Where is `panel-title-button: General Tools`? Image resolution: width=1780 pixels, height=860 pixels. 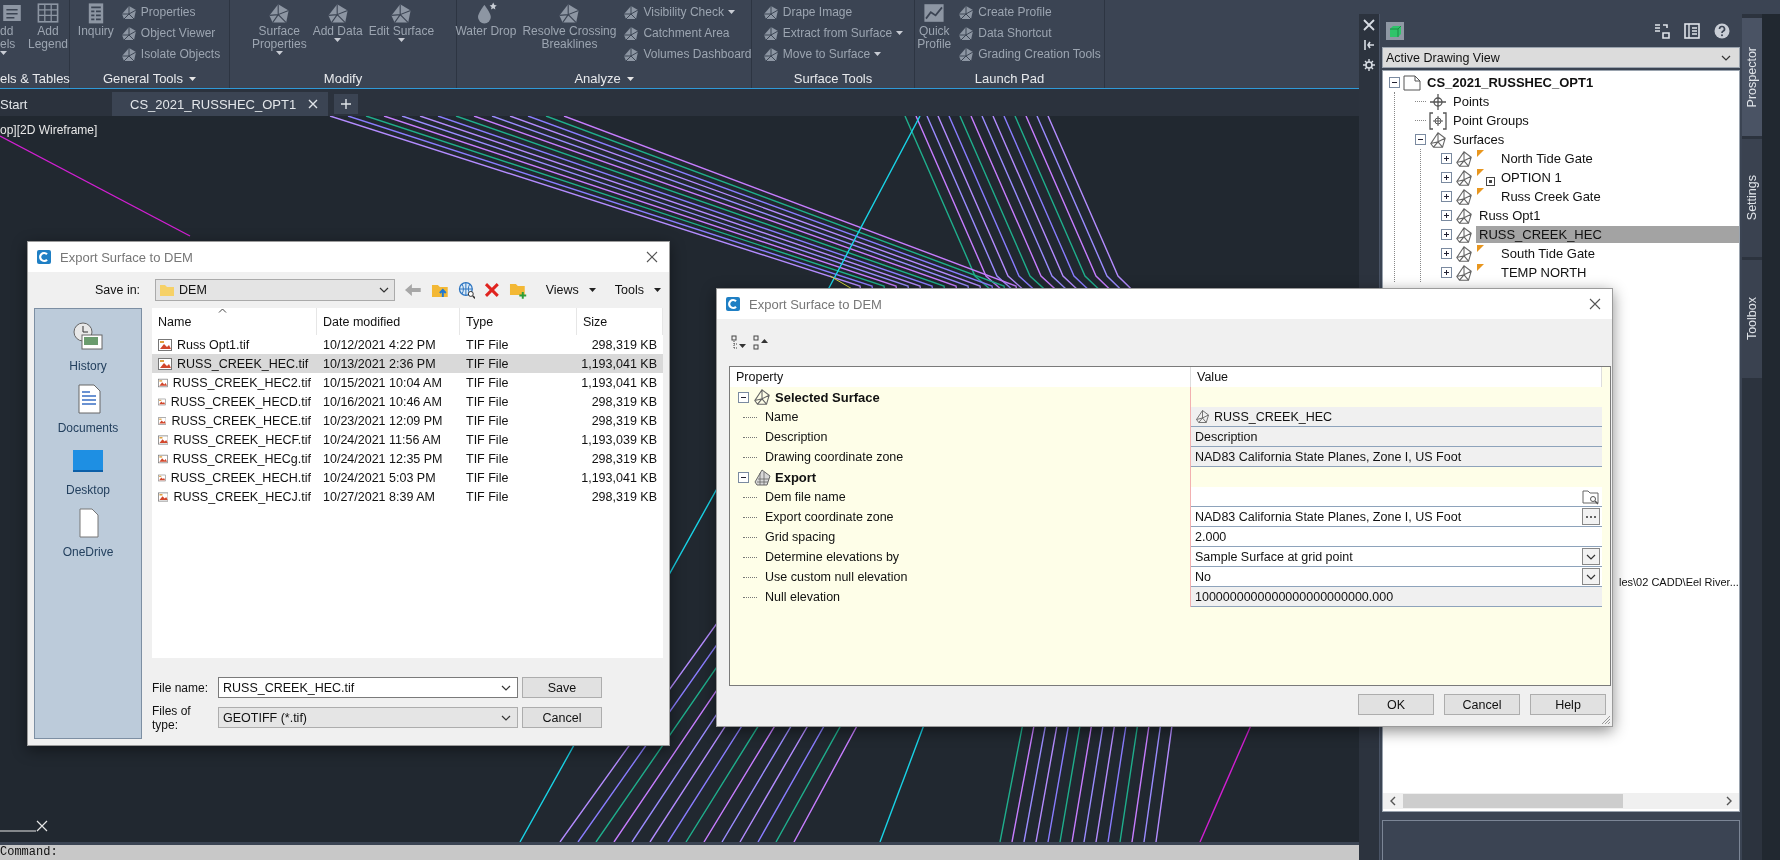 panel-title-button: General Tools is located at coordinates (149, 78).